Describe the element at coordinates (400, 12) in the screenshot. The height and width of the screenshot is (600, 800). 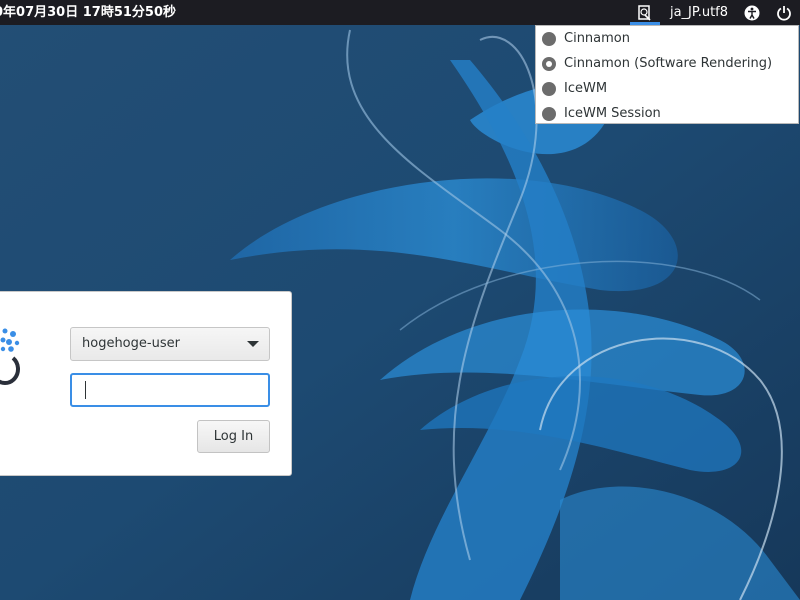
I see `top-panel: 0年07月30日 17時51分50秒 ja_JP.utf8` at that location.